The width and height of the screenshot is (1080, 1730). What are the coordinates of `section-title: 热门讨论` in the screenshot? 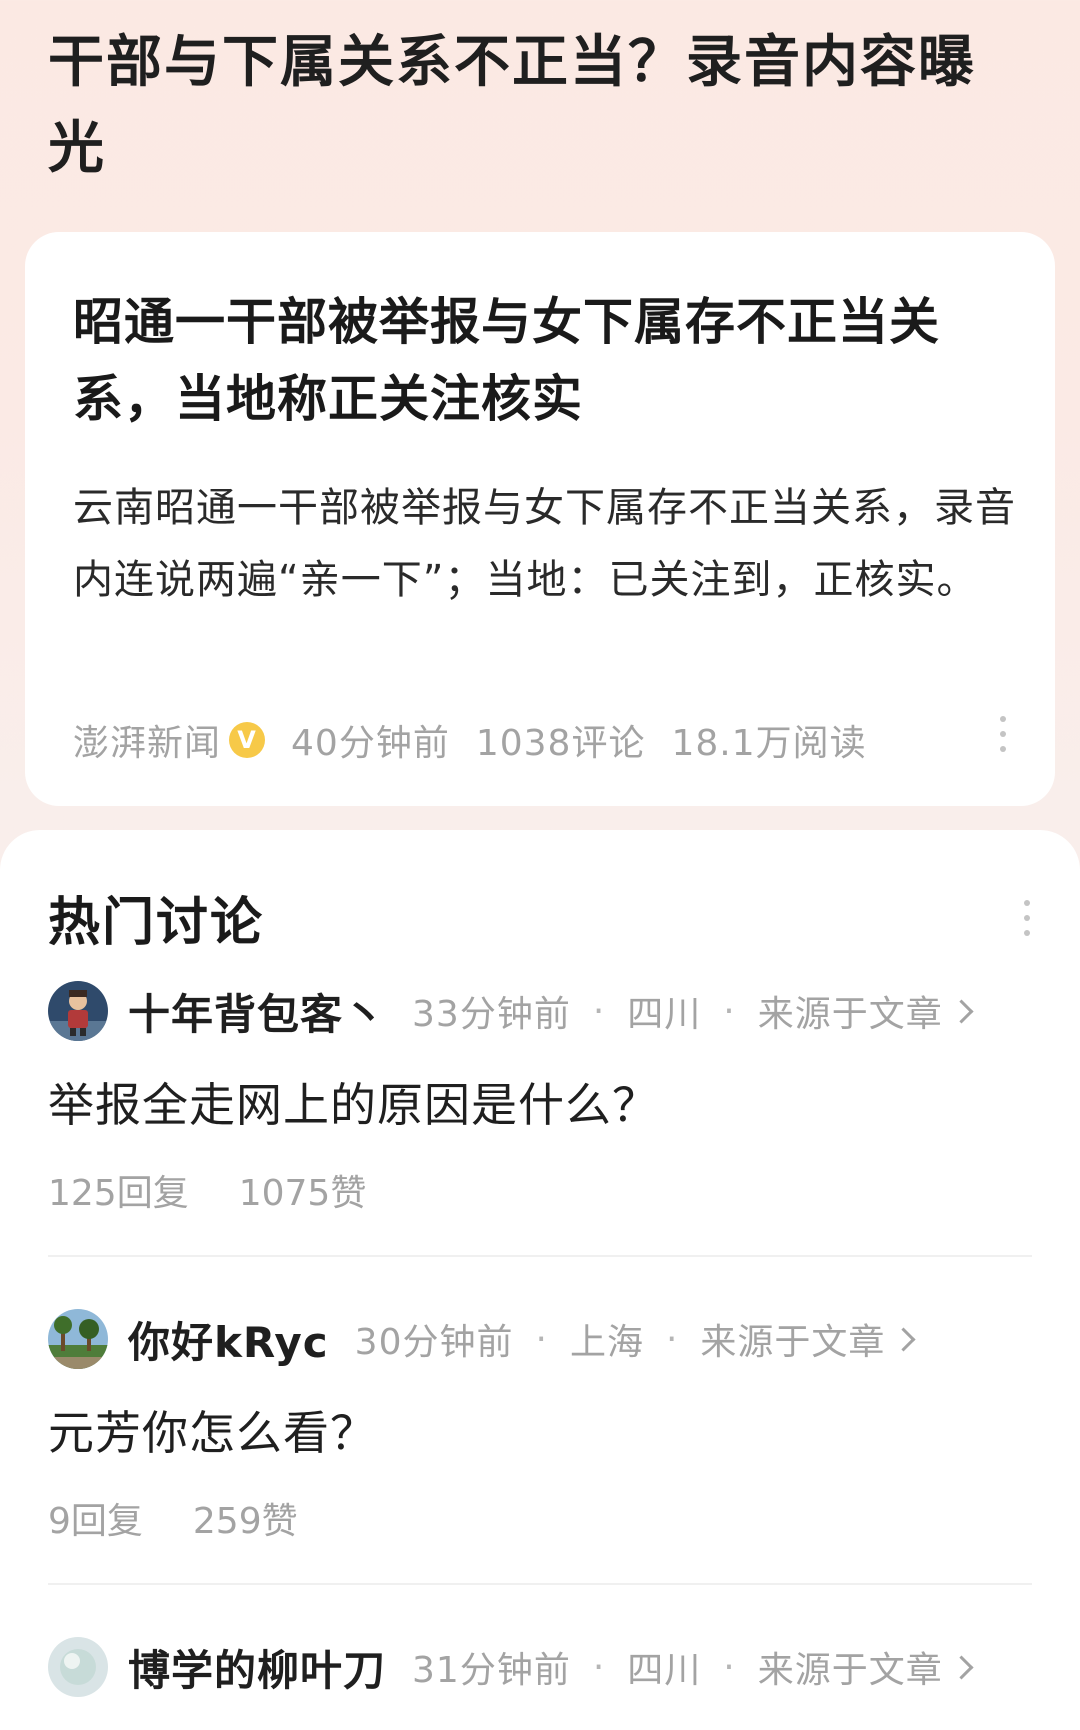 It's located at (156, 923).